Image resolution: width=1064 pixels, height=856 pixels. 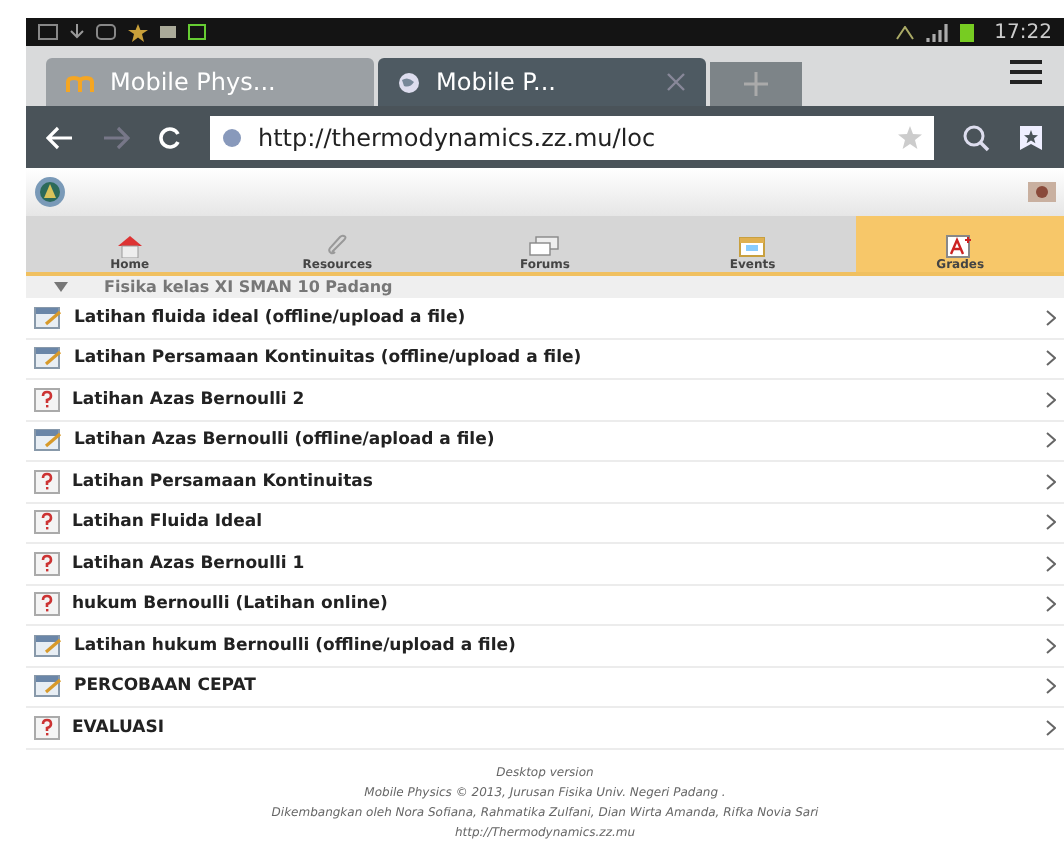 What do you see at coordinates (545, 400) in the screenshot?
I see `activity-row: Latihan Azas Bernoulli 2` at bounding box center [545, 400].